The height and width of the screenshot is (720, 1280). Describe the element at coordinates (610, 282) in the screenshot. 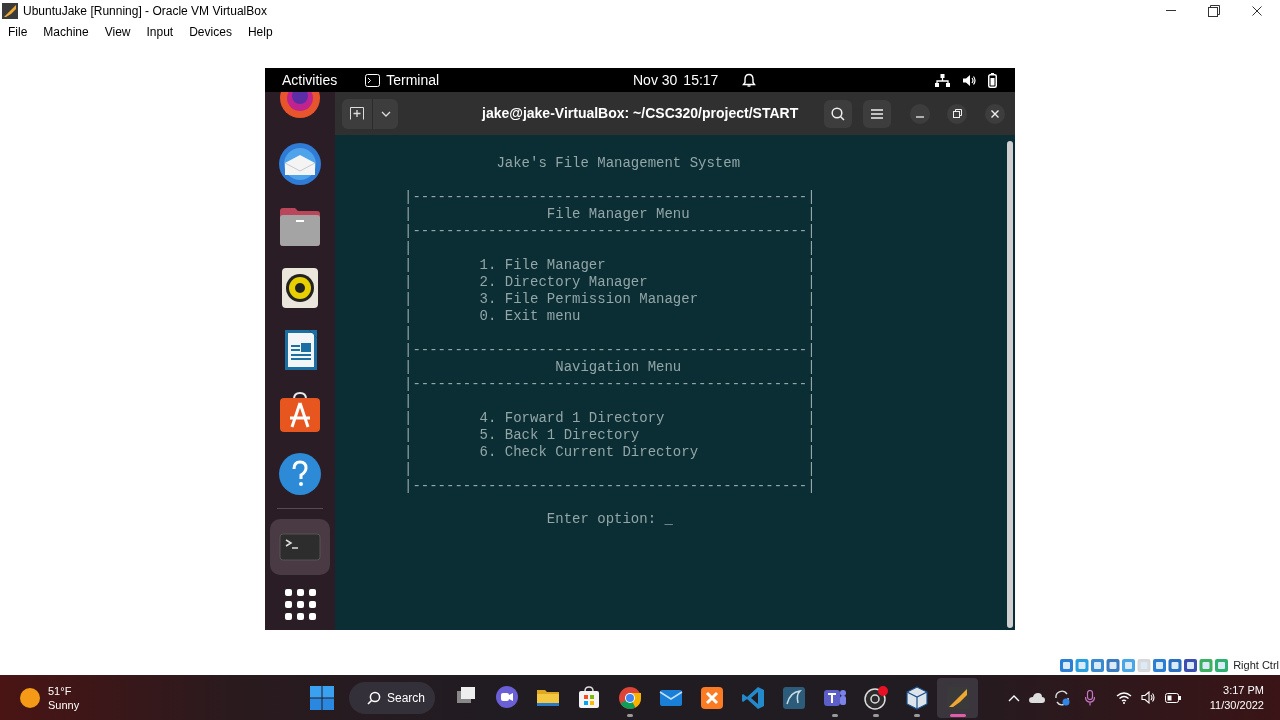

I see `terminal-line: | 2. Directory Manager |` at that location.